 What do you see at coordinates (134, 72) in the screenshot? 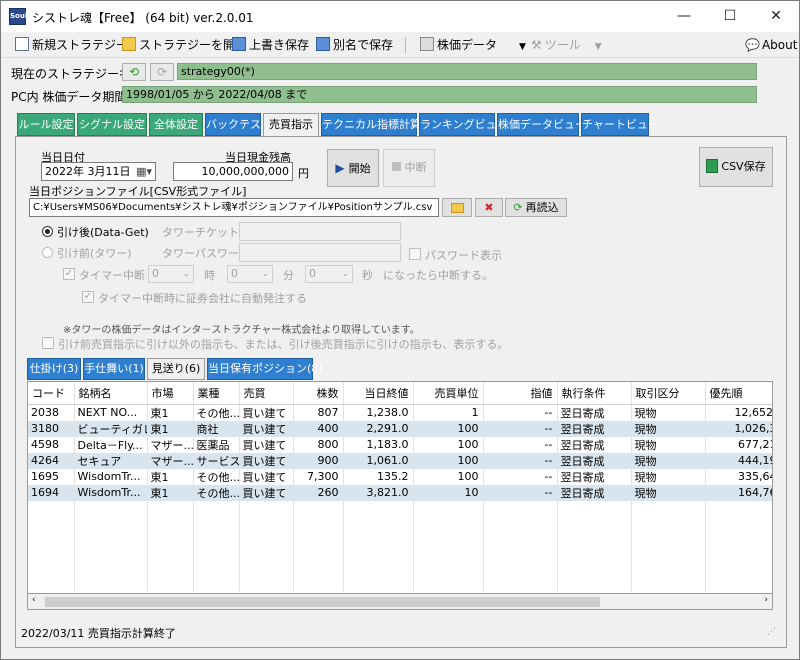
I see `undo-button: ⟲` at bounding box center [134, 72].